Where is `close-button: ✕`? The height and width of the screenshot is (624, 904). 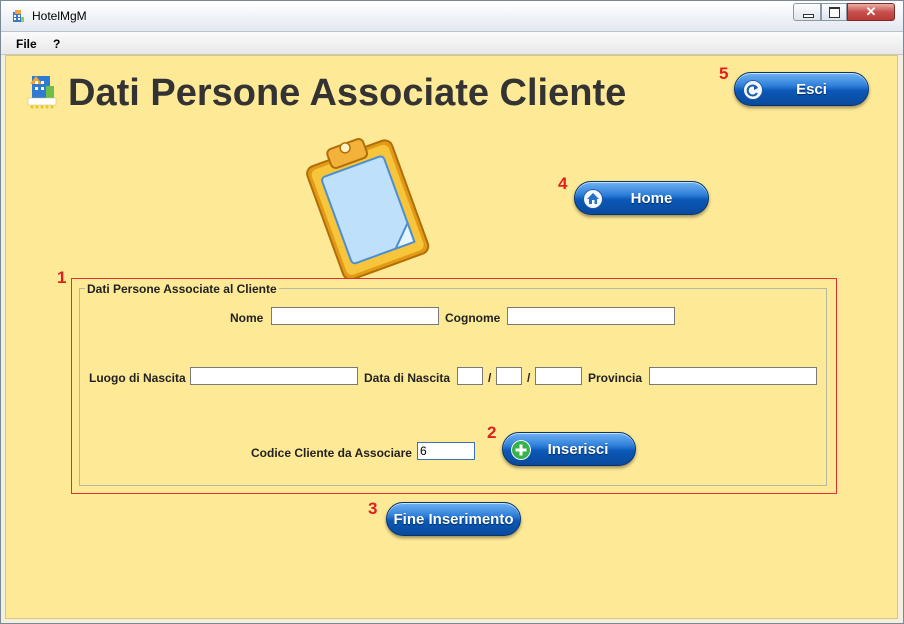 close-button: ✕ is located at coordinates (871, 12).